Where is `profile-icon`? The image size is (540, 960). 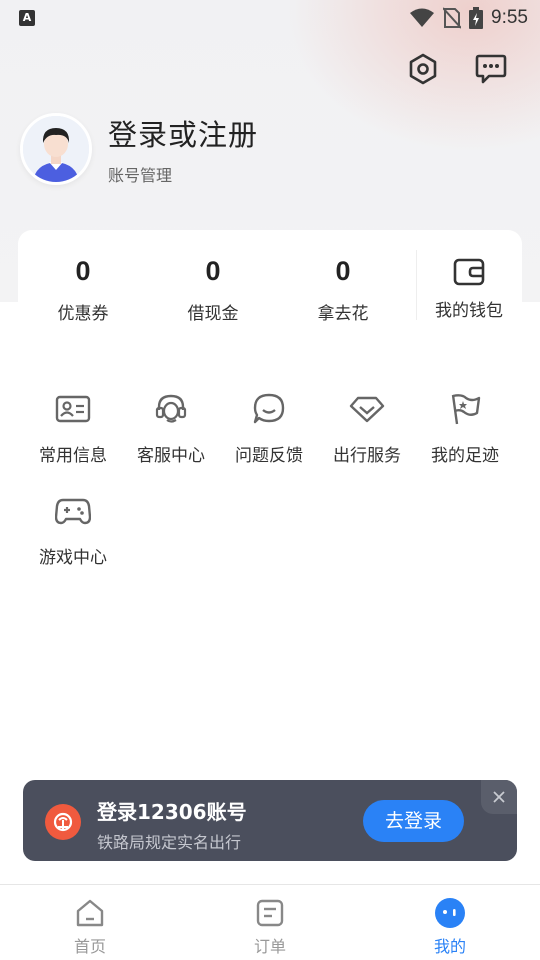 profile-icon is located at coordinates (450, 913).